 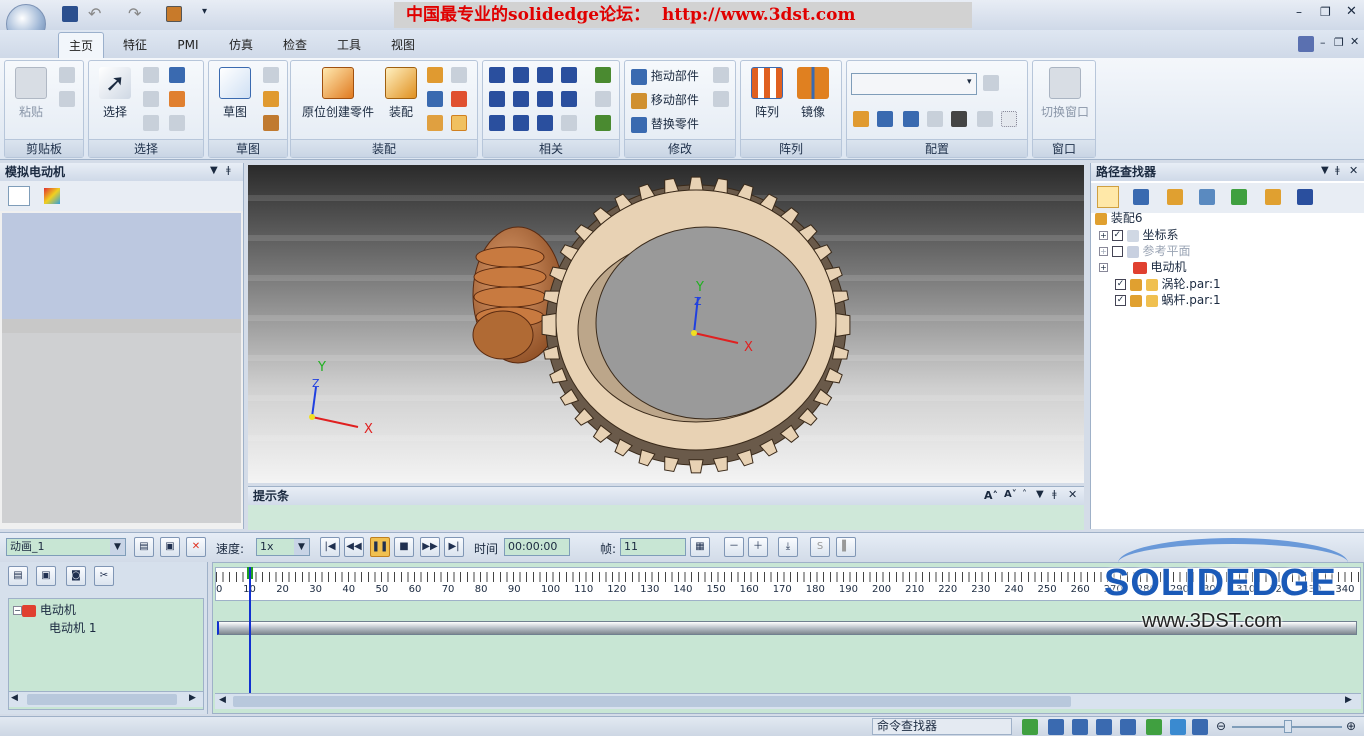 What do you see at coordinates (935, 119) in the screenshot?
I see `config-4-icon` at bounding box center [935, 119].